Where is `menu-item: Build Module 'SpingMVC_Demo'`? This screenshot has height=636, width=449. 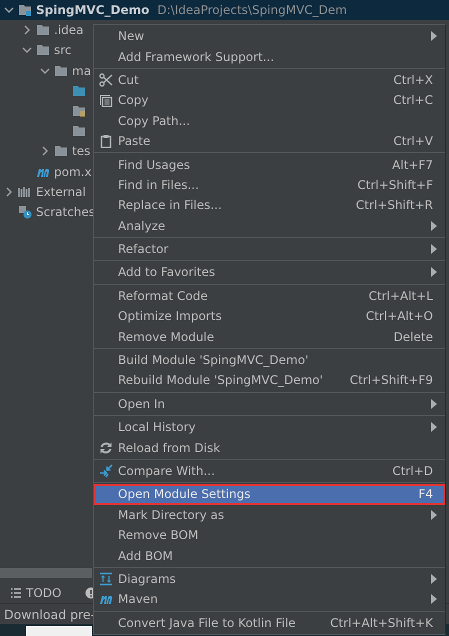
menu-item: Build Module 'SpingMVC_Demo' is located at coordinates (269, 360).